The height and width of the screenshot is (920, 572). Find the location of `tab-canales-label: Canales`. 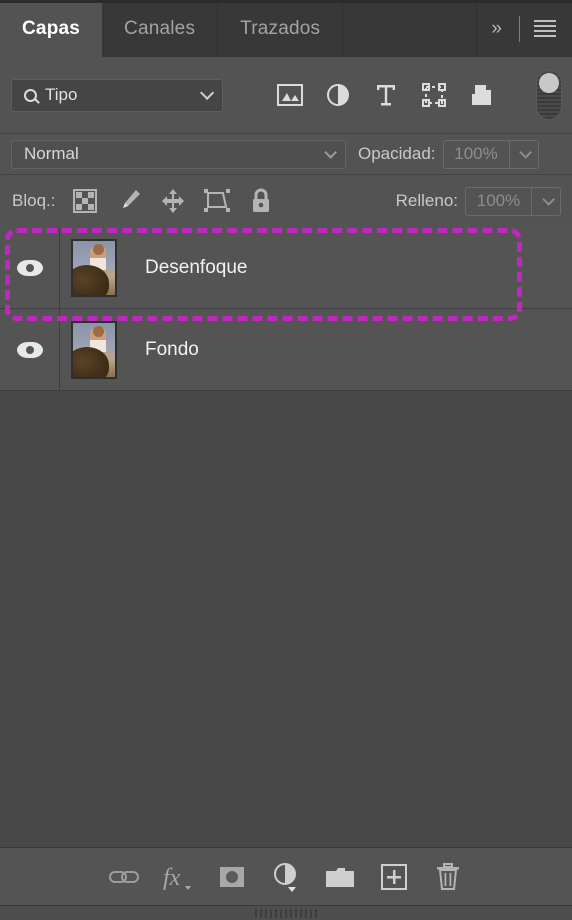

tab-canales-label: Canales is located at coordinates (160, 28).